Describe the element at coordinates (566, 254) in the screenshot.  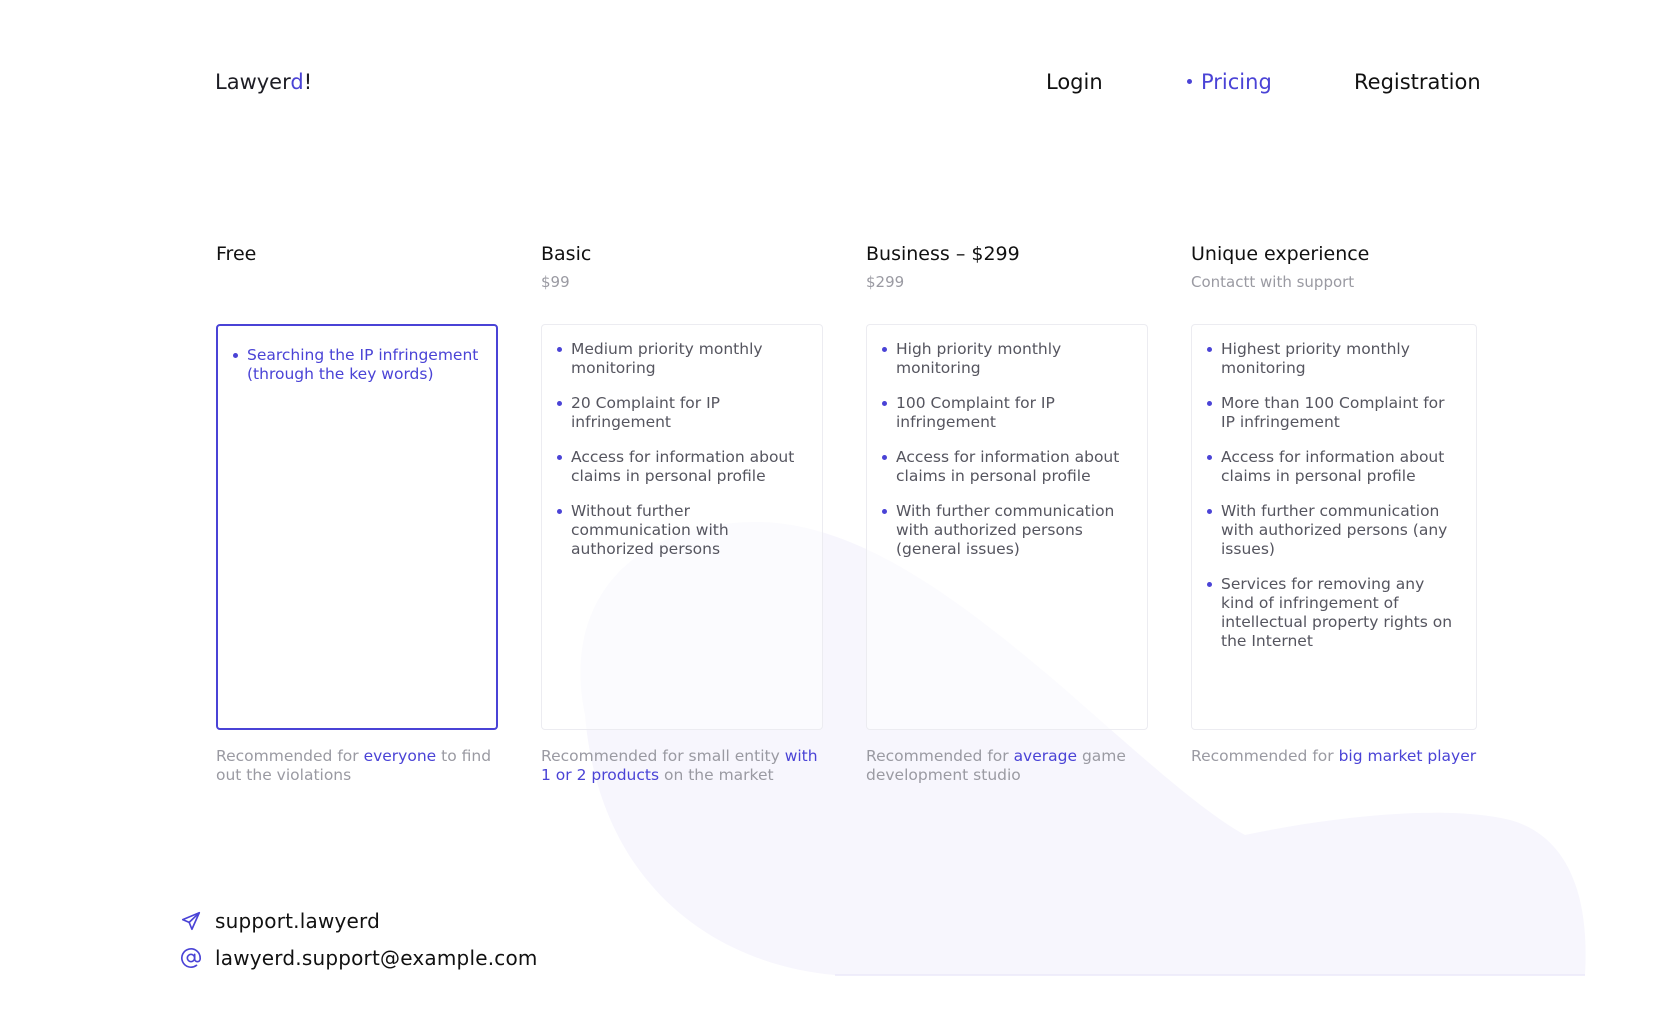
I see `plan-name: Basic` at that location.